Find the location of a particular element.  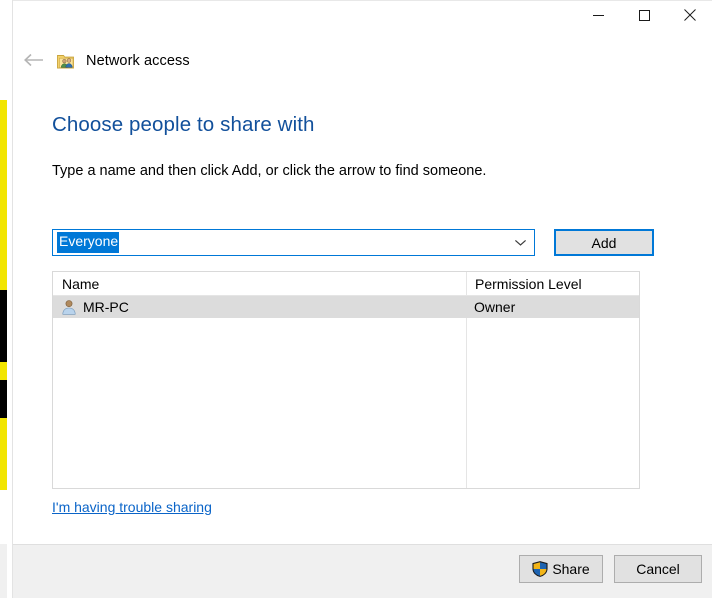

minimize-icon is located at coordinates (598, 15).